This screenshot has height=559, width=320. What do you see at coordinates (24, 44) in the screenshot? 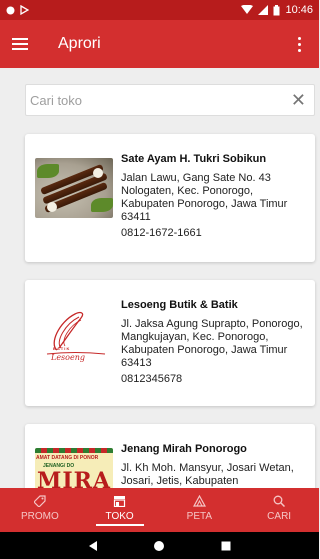
I see `hamburger-menu-icon` at bounding box center [24, 44].